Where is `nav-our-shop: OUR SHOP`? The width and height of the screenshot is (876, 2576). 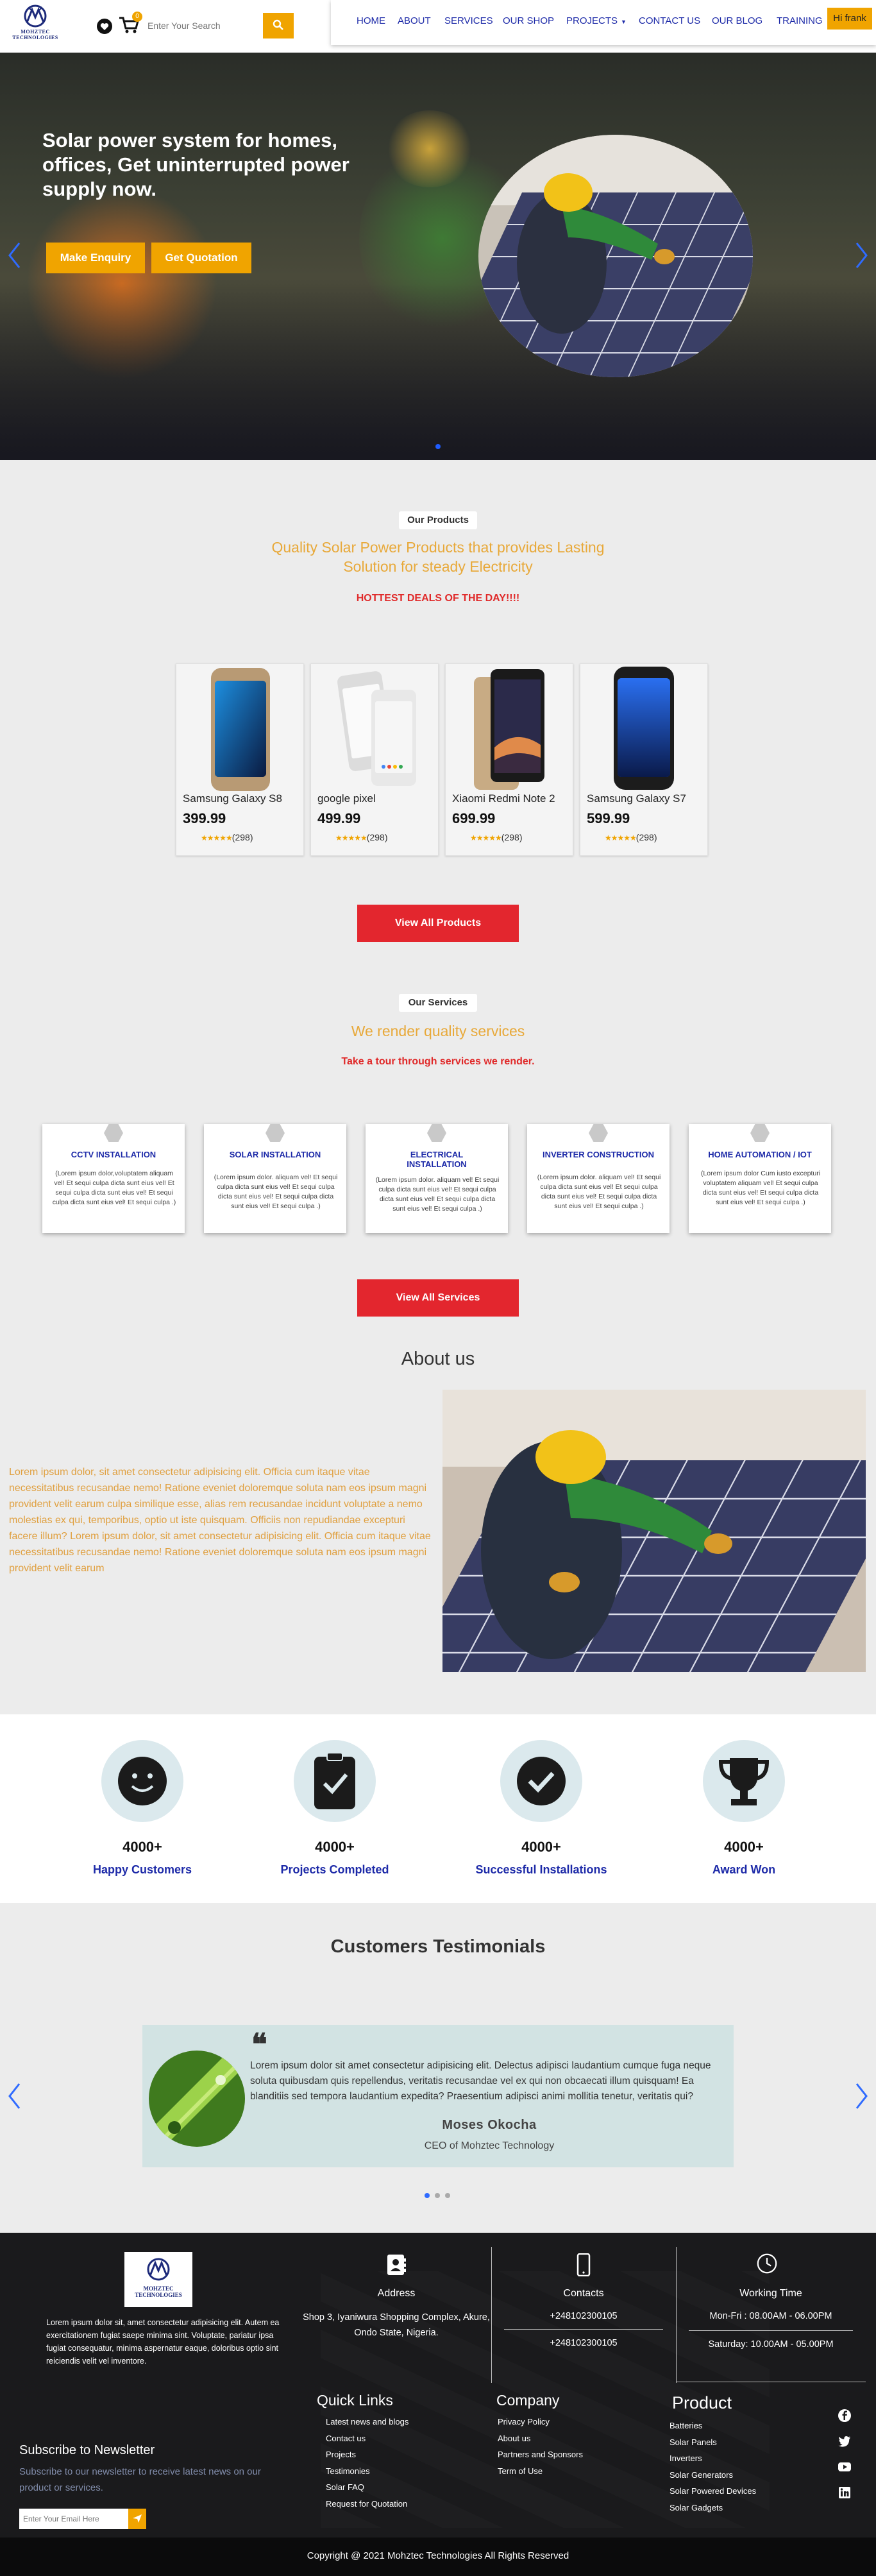
nav-our-shop: OUR SHOP is located at coordinates (528, 20).